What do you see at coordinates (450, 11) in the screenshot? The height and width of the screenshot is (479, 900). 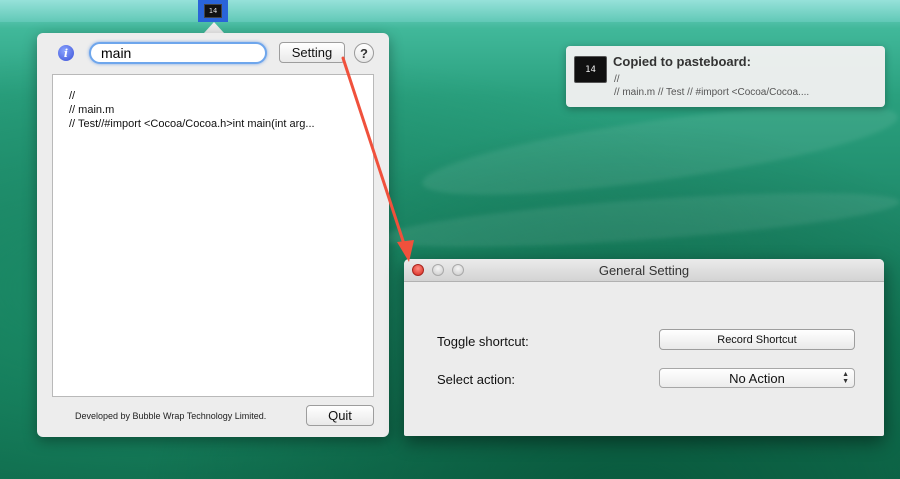 I see `menu-bar` at bounding box center [450, 11].